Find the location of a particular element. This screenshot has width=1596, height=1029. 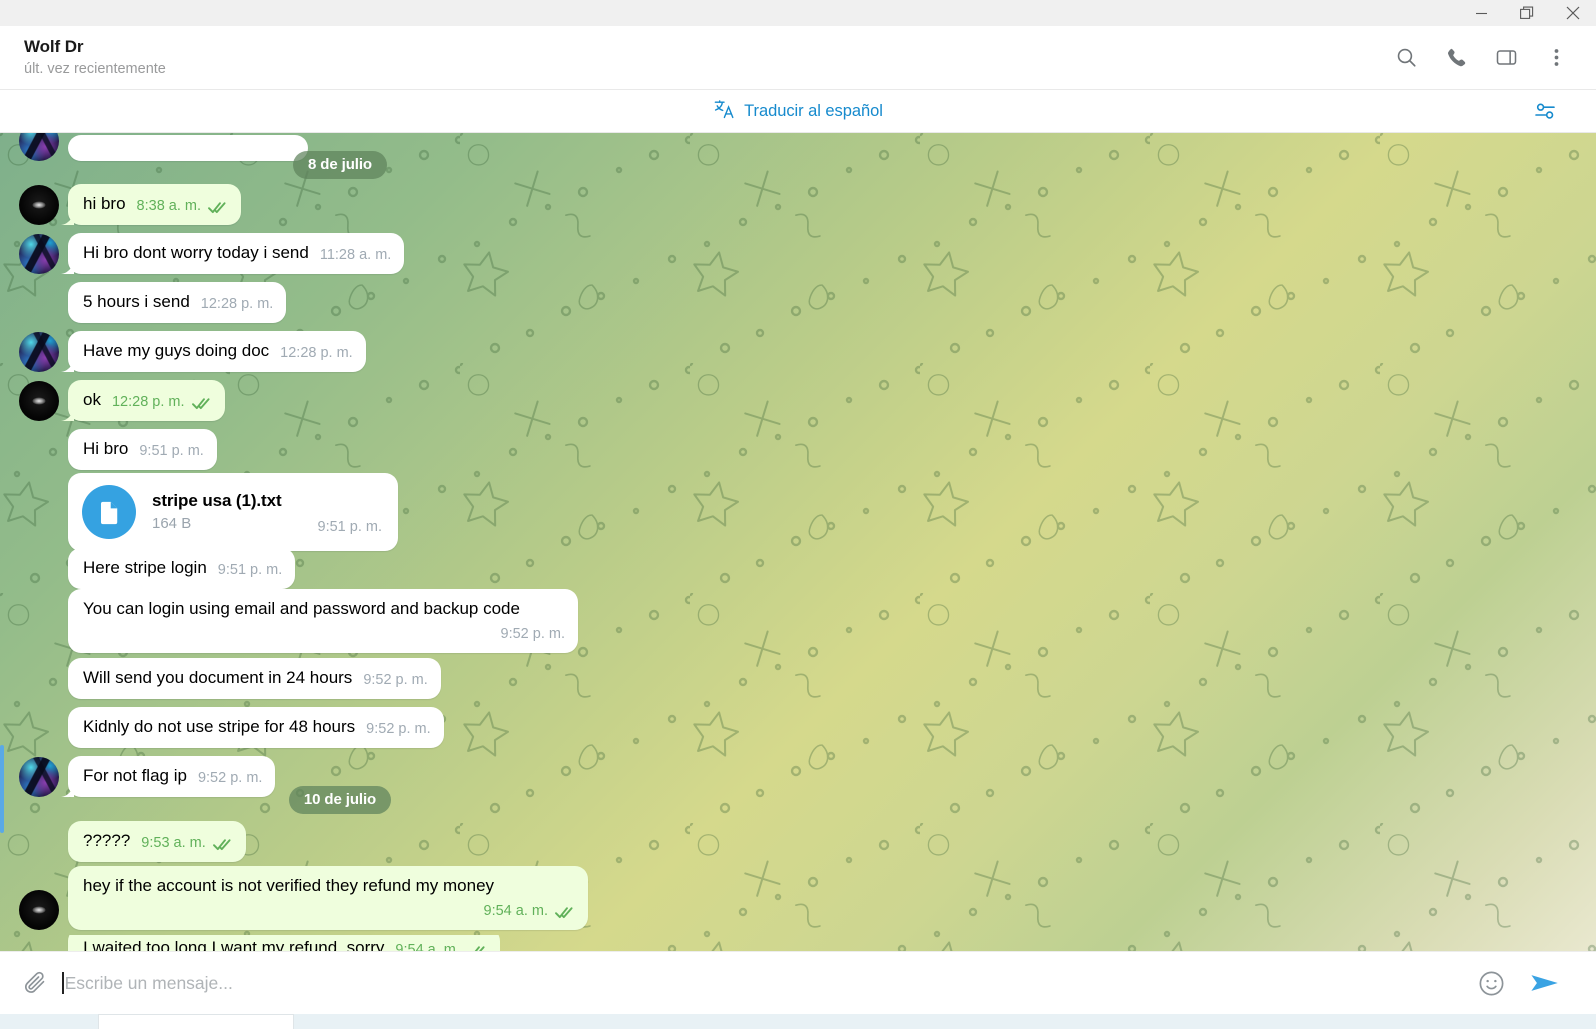

phone-icon is located at coordinates (1456, 58).